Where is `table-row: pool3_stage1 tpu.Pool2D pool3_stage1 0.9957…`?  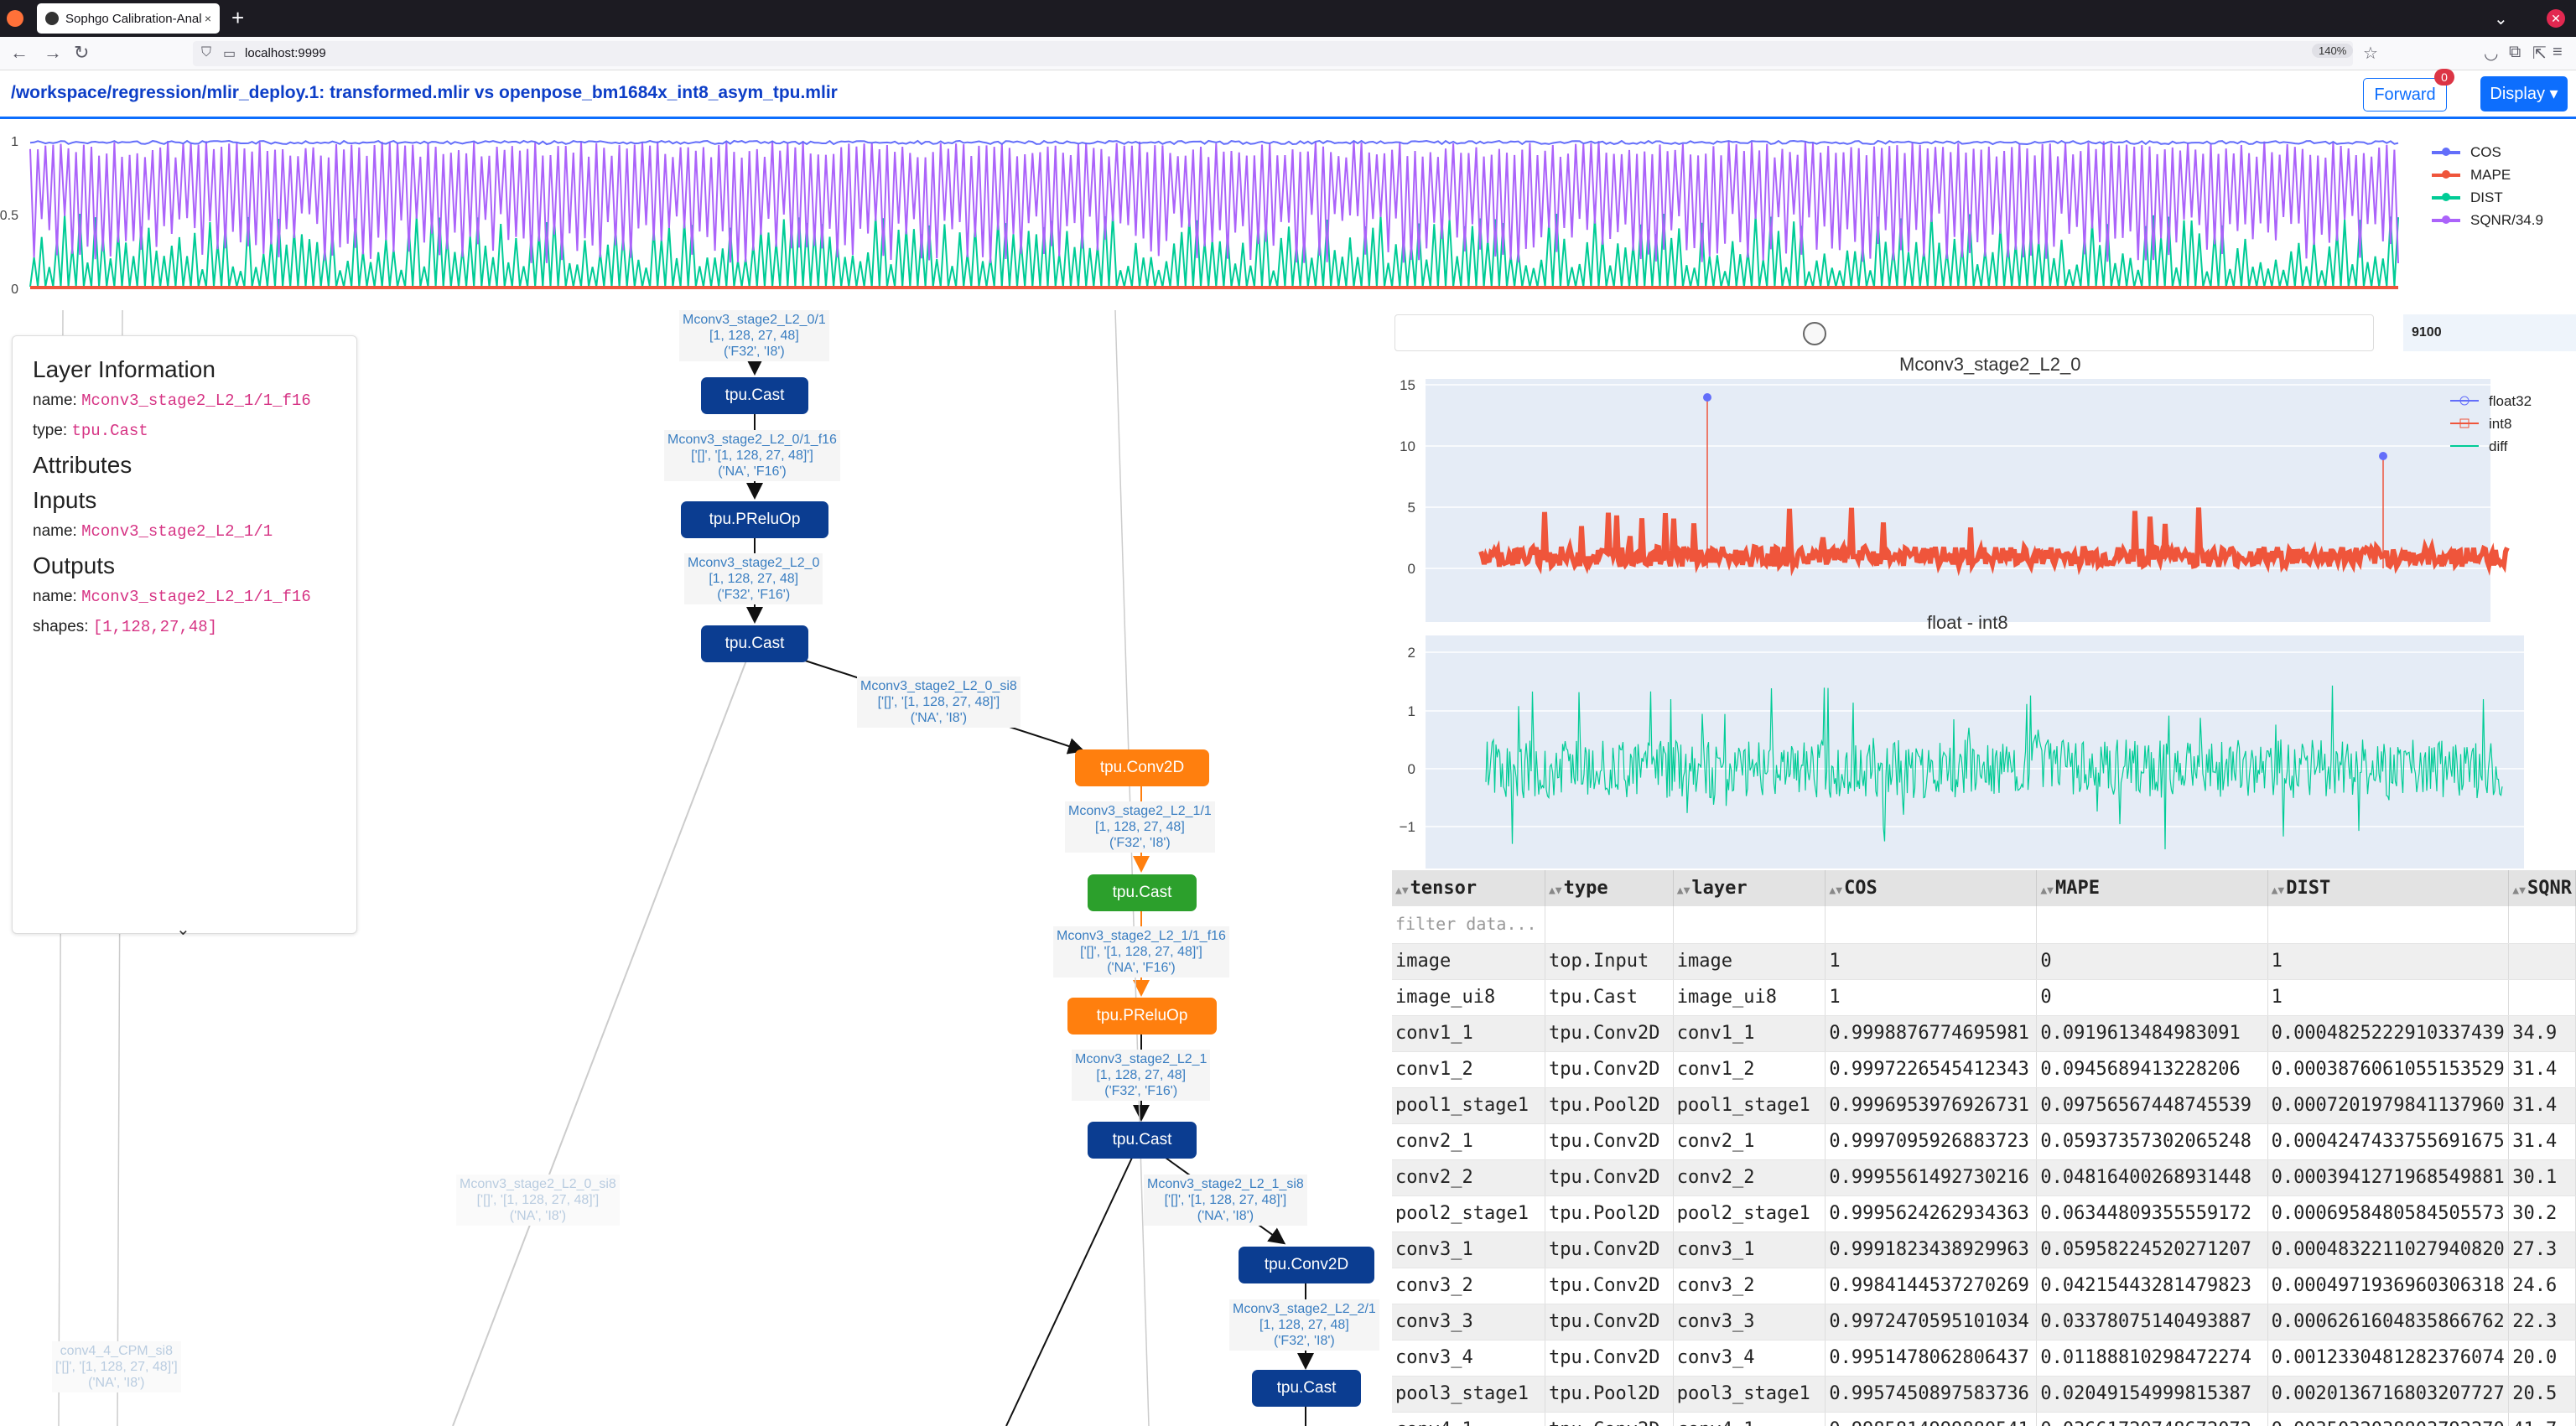 table-row: pool3_stage1 tpu.Pool2D pool3_stage1 0.9957… is located at coordinates (1984, 1394).